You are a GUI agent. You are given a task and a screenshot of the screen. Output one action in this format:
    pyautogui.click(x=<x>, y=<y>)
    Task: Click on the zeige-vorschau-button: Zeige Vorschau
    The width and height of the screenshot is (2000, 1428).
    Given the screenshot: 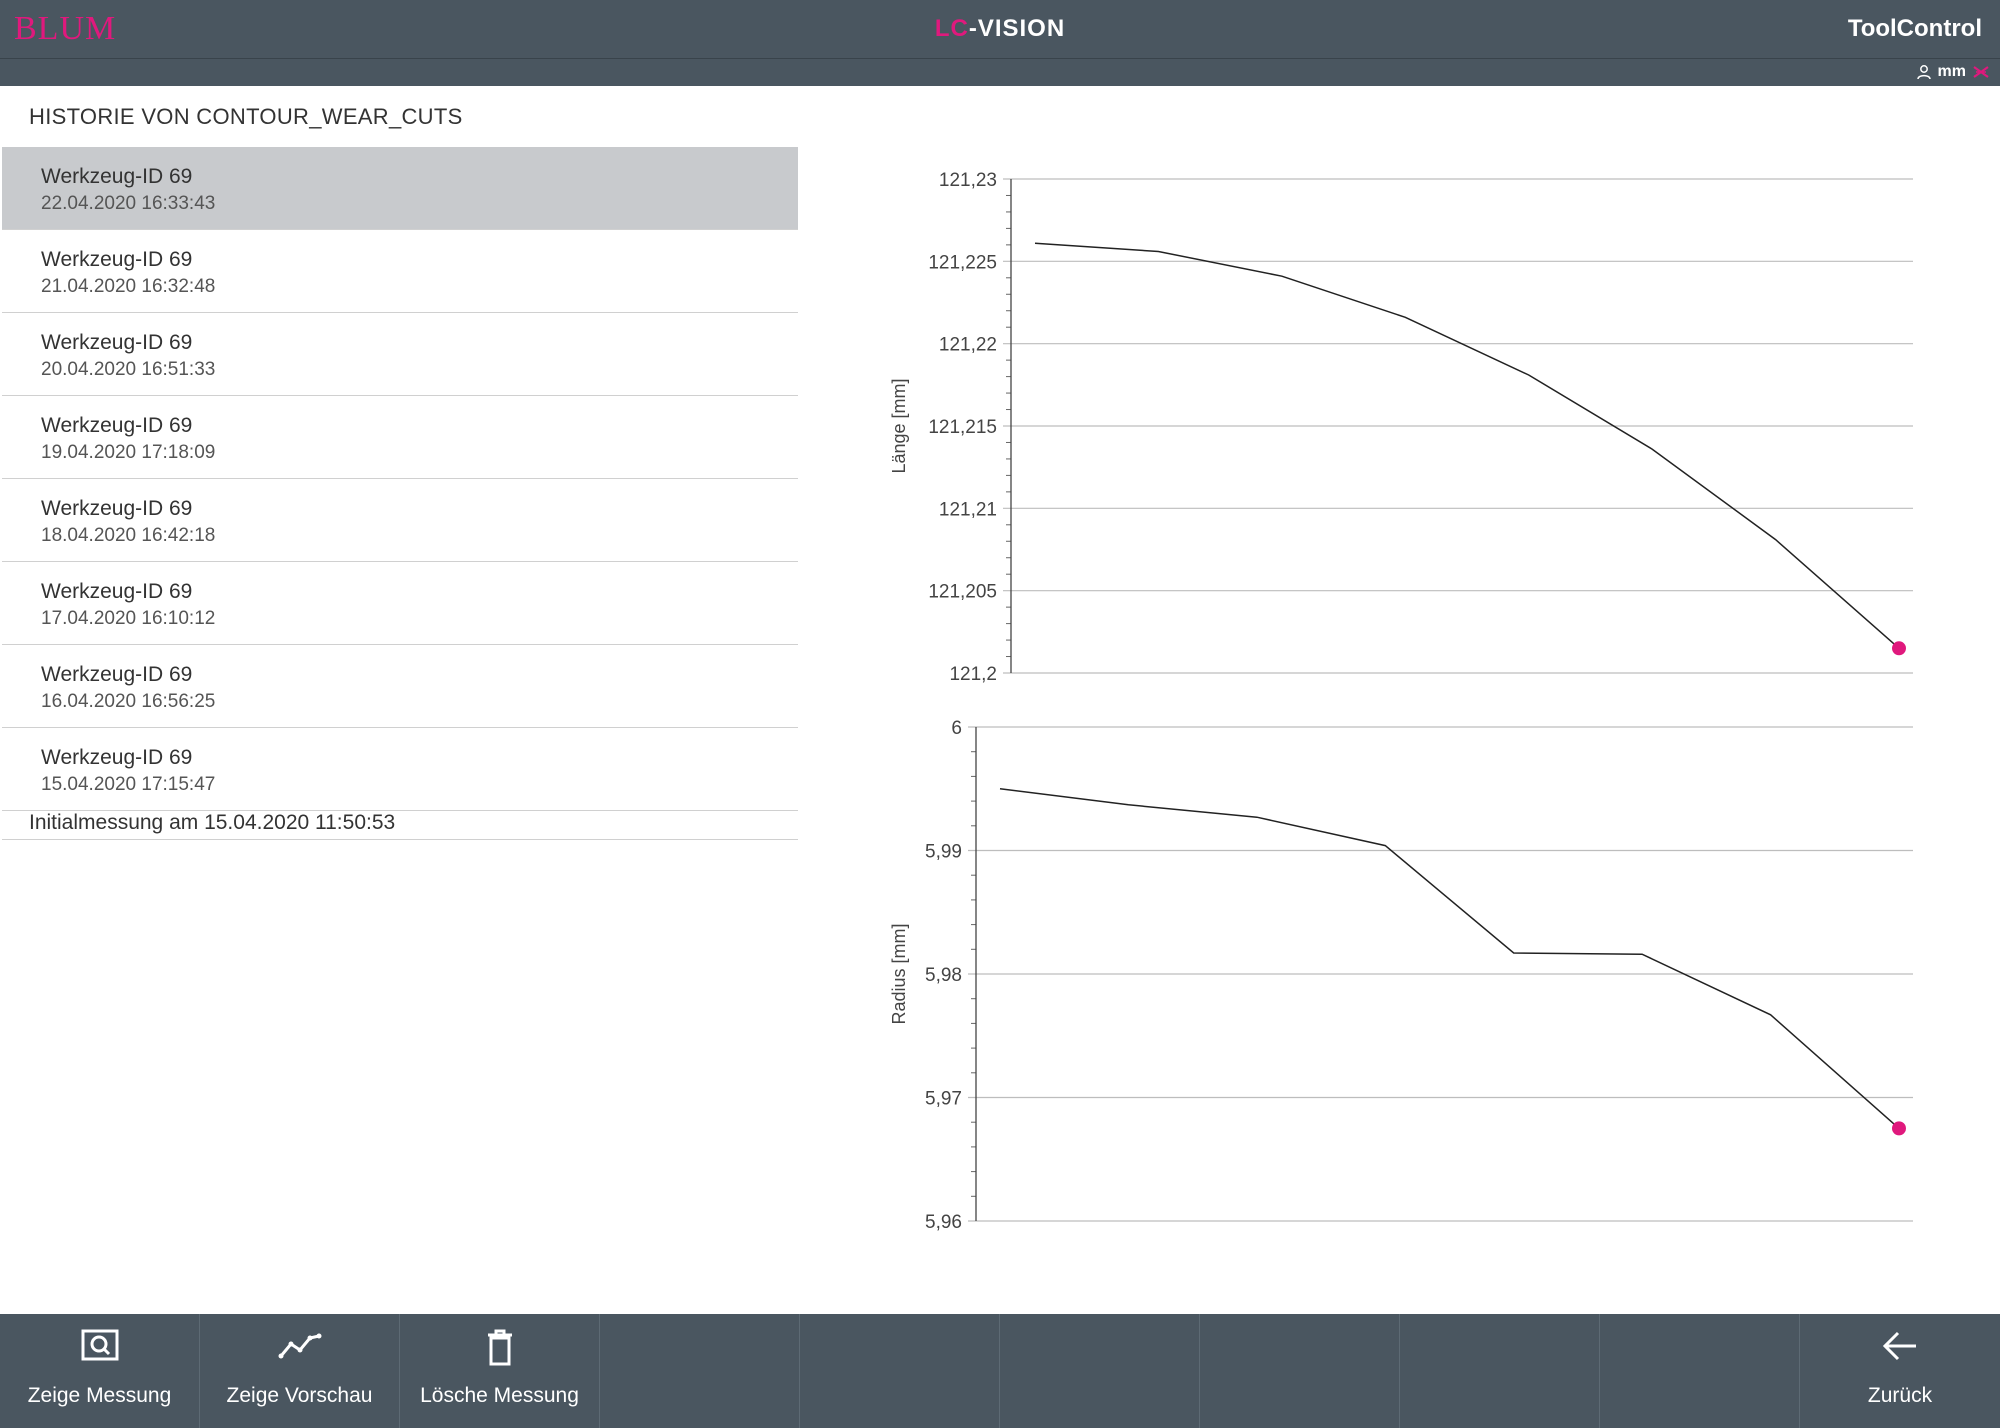 What is the action you would take?
    pyautogui.click(x=300, y=1371)
    